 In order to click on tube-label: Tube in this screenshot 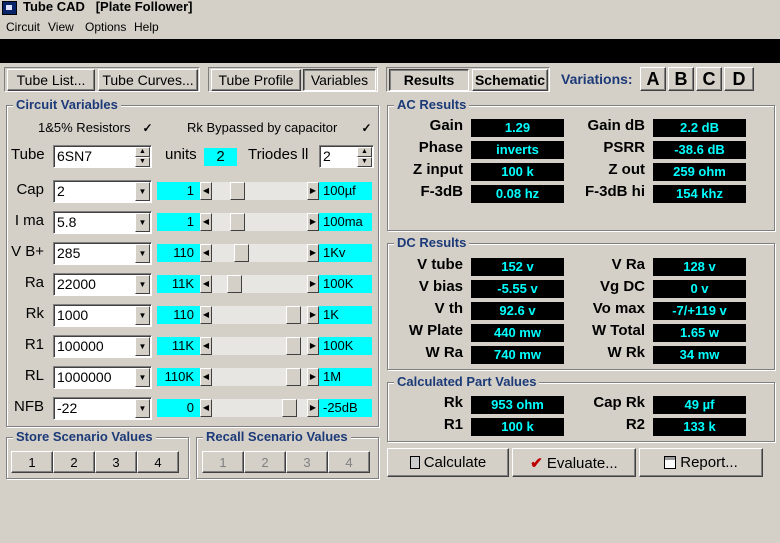, I will do `click(28, 154)`.